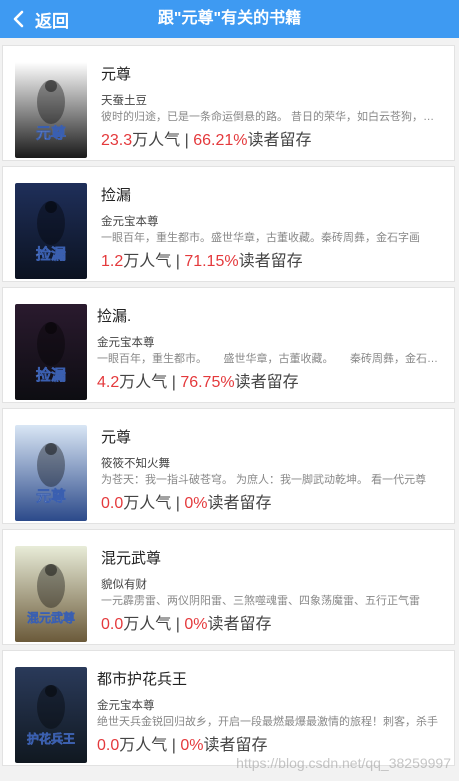  I want to click on book-author: 天蚕土豆, so click(124, 101).